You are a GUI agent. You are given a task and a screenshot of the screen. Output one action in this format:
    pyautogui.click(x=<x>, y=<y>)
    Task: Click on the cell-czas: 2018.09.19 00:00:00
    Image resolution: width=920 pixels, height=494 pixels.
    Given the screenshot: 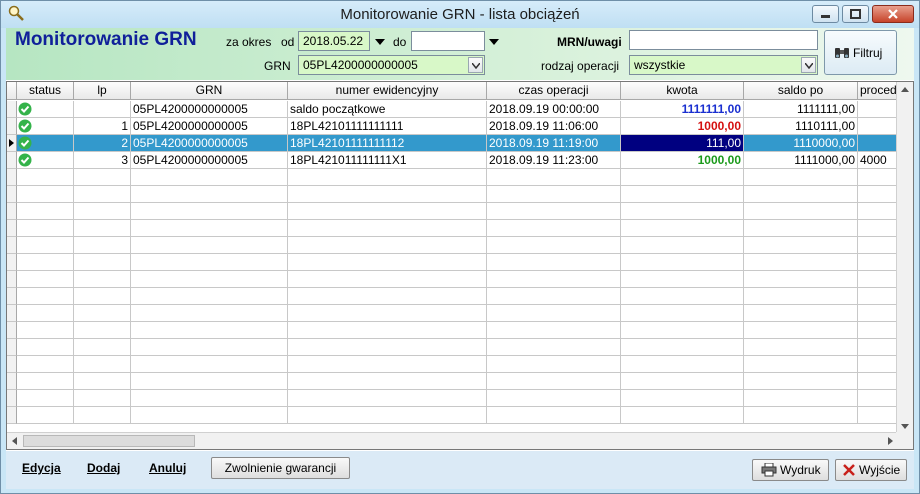 What is the action you would take?
    pyautogui.click(x=554, y=109)
    